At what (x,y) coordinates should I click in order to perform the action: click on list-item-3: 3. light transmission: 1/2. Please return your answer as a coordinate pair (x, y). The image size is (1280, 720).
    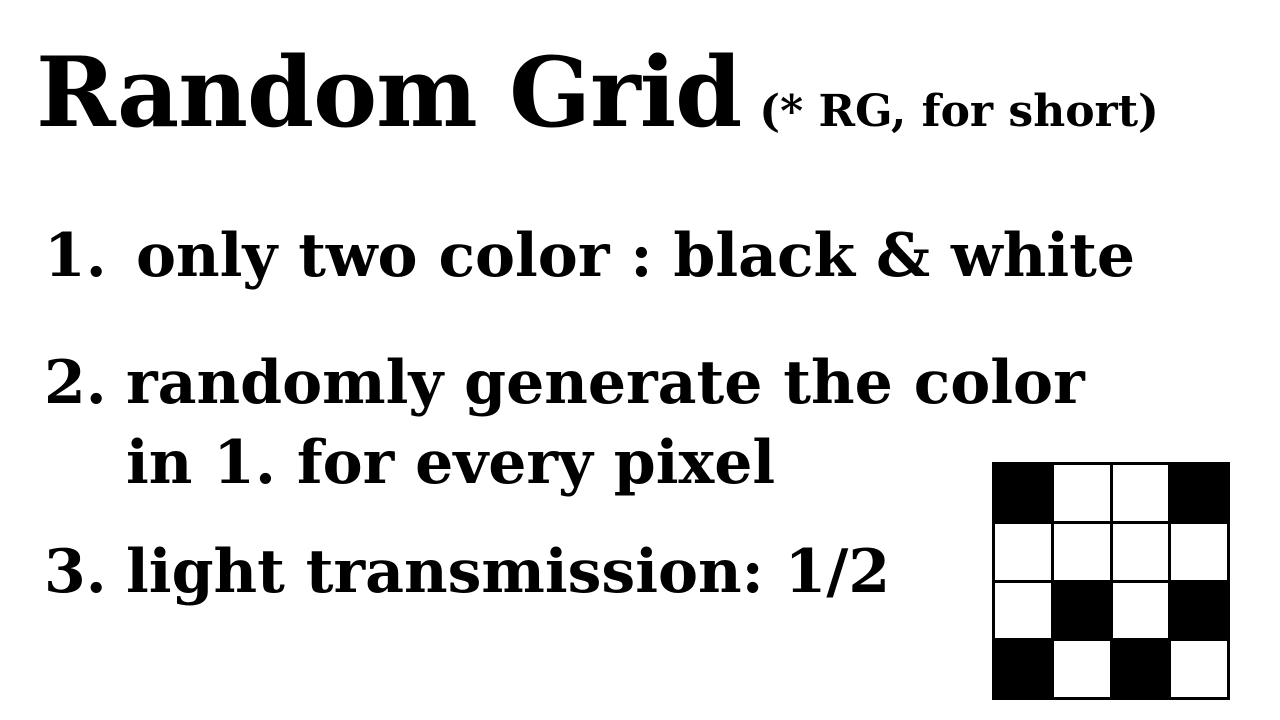
    Looking at the image, I should click on (467, 572).